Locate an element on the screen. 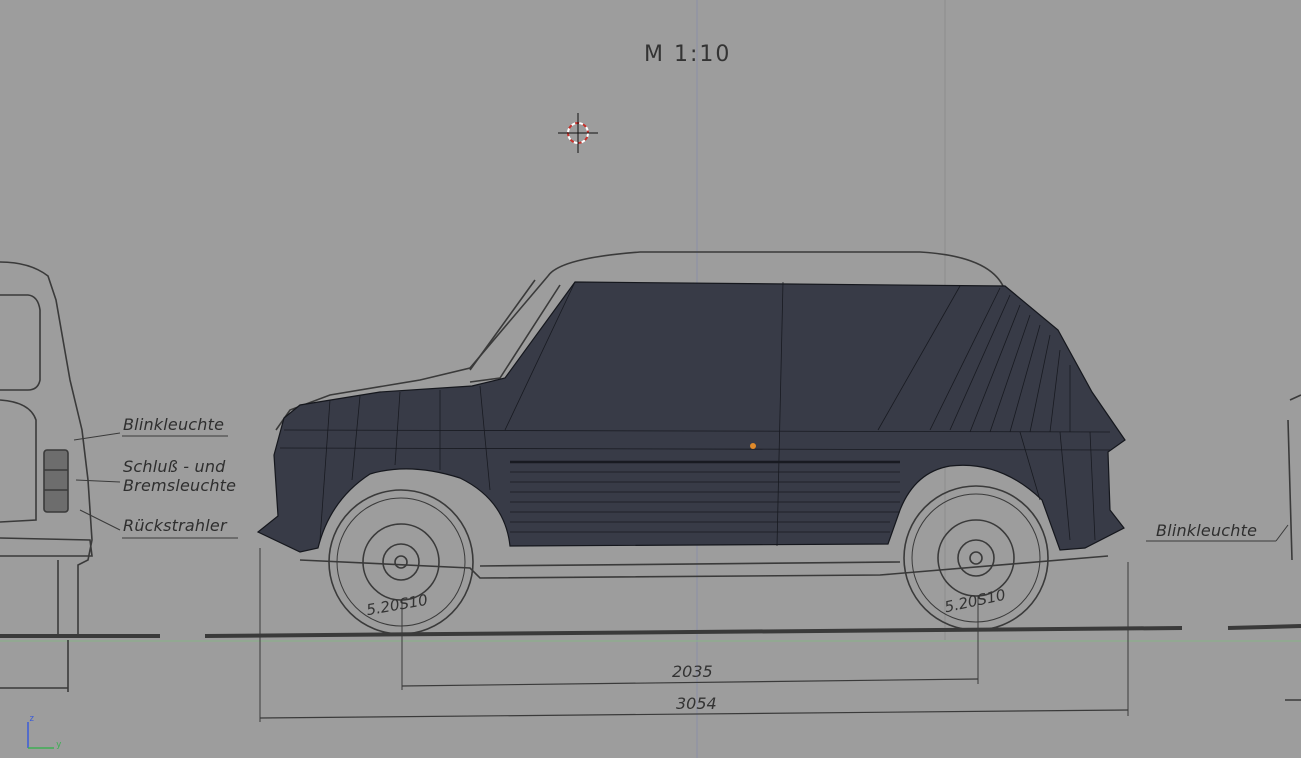  object-origin is located at coordinates (753, 446).